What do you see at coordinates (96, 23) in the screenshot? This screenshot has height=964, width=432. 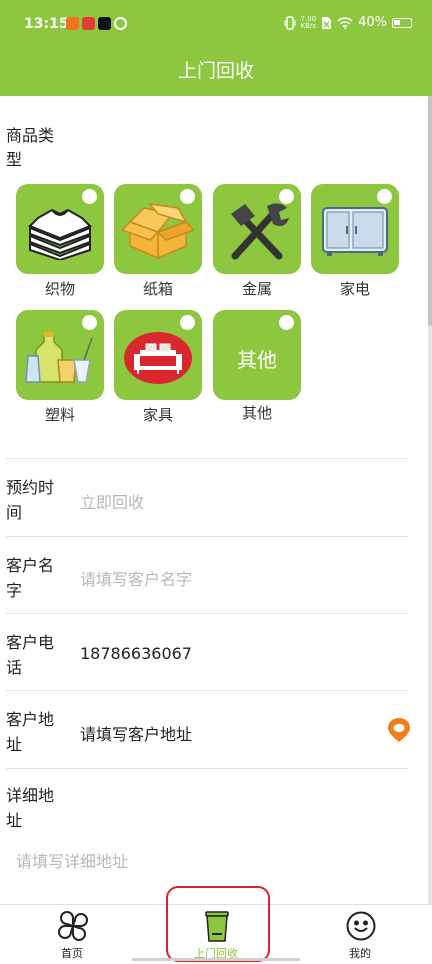 I see `notification-icons` at bounding box center [96, 23].